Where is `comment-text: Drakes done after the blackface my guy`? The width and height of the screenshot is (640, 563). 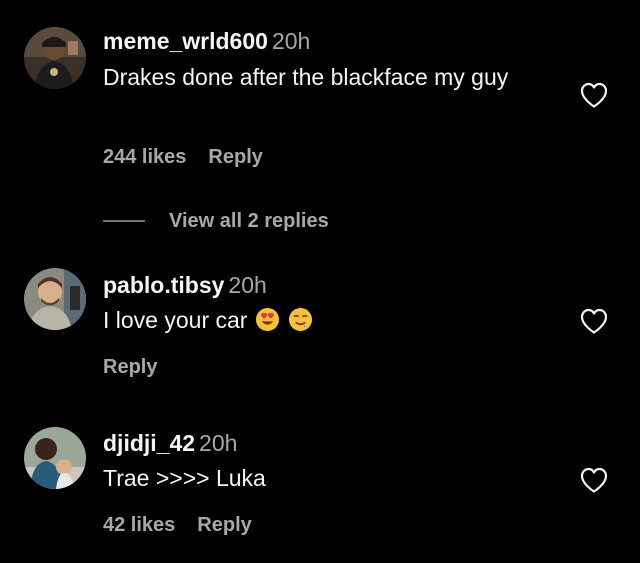 comment-text: Drakes done after the blackface my guy is located at coordinates (306, 77).